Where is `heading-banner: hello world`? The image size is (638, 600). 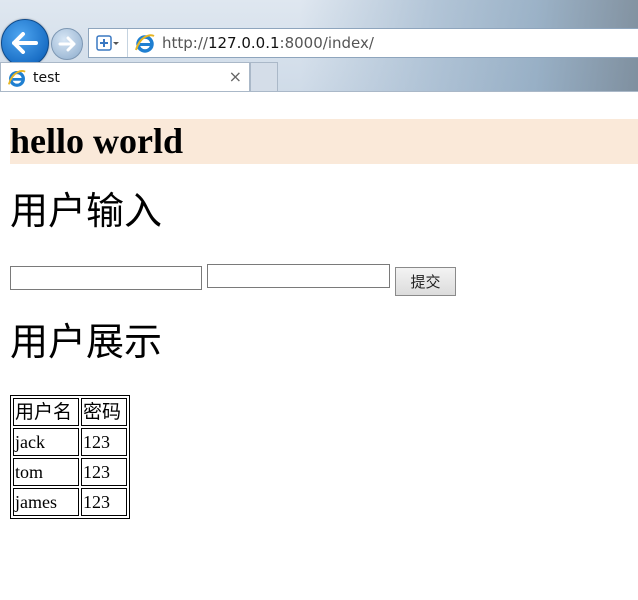 heading-banner: hello world is located at coordinates (324, 141).